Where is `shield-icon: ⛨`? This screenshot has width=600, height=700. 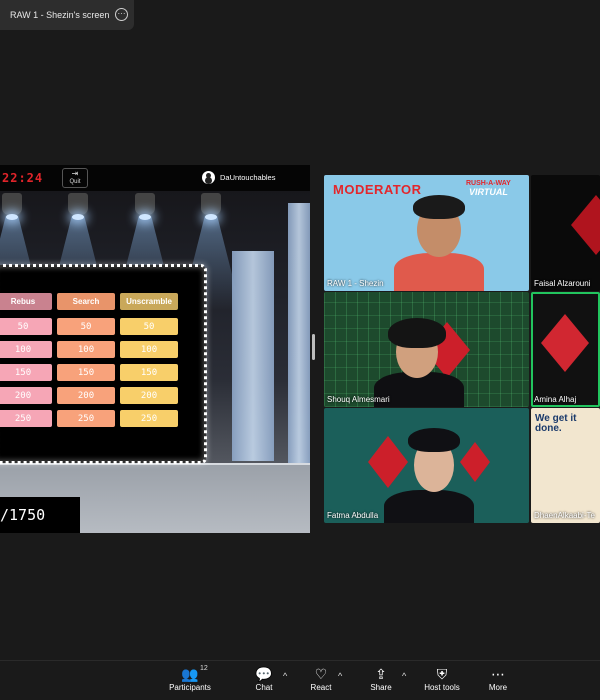
shield-icon: ⛨ is located at coordinates (442, 674).